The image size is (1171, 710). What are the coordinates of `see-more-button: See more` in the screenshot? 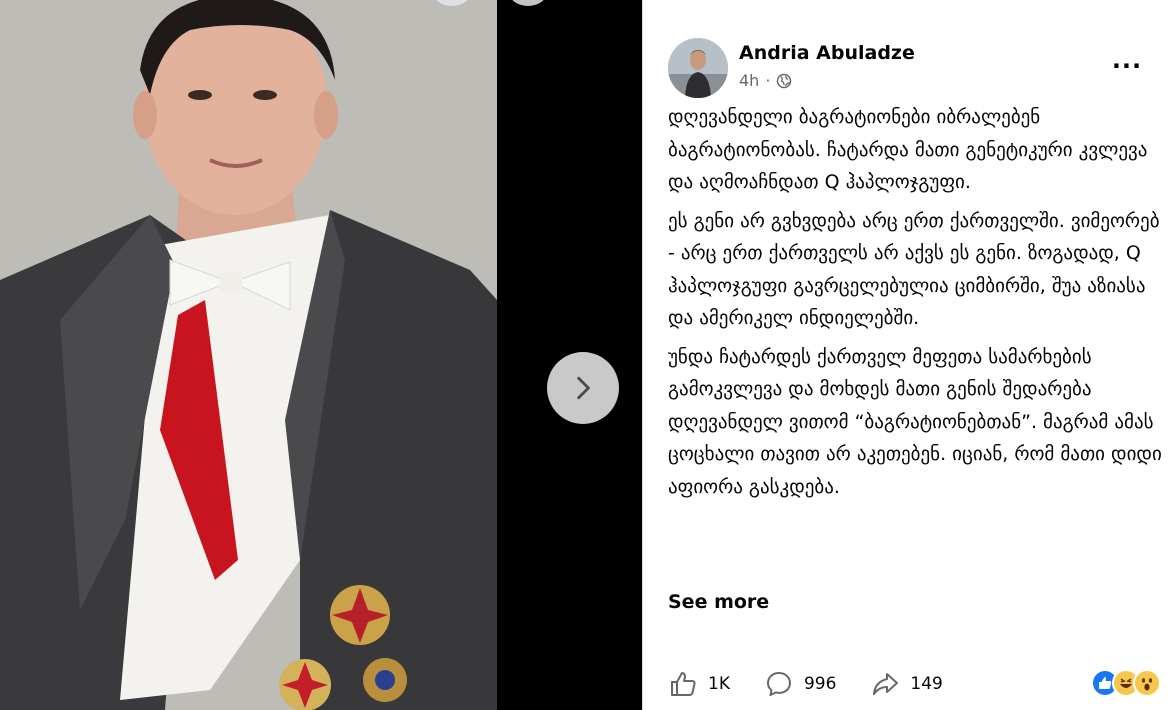 It's located at (718, 602).